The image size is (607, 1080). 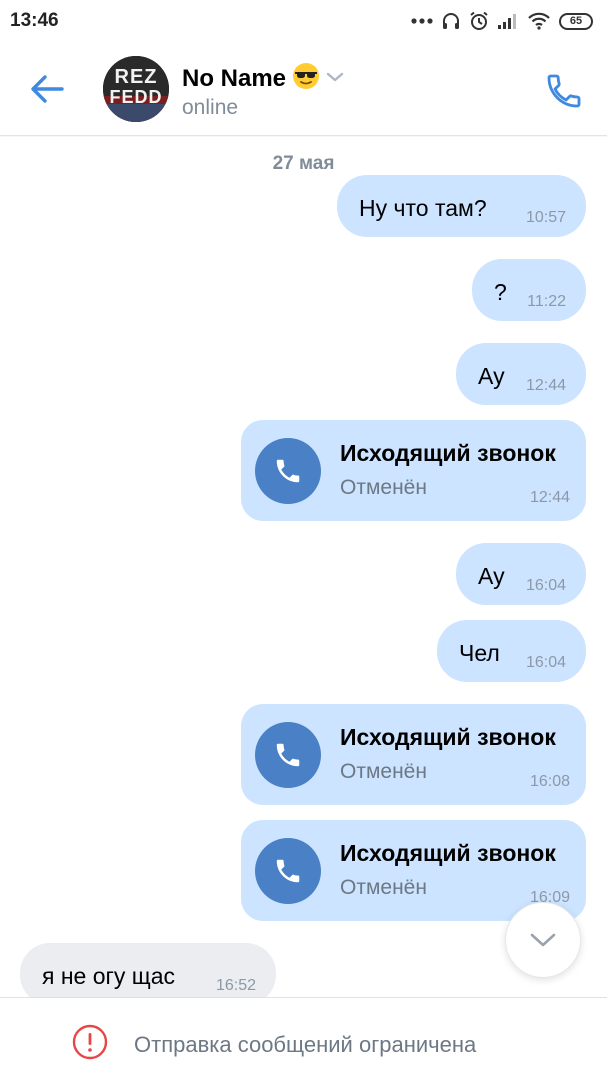 I want to click on avatar: REZ FEDD, so click(x=136, y=89).